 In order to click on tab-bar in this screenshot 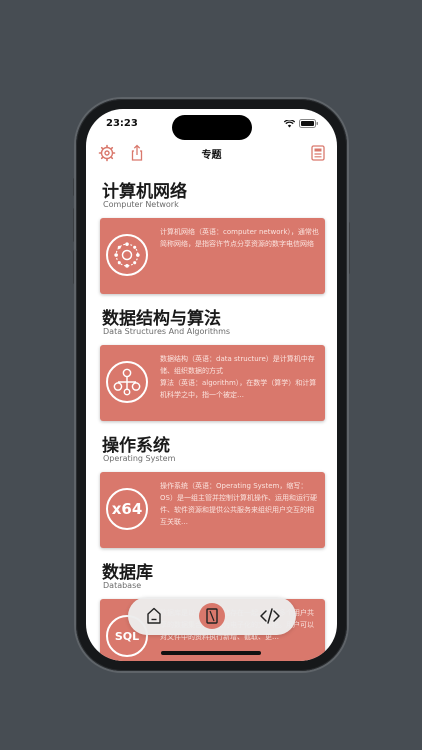, I will do `click(212, 616)`.